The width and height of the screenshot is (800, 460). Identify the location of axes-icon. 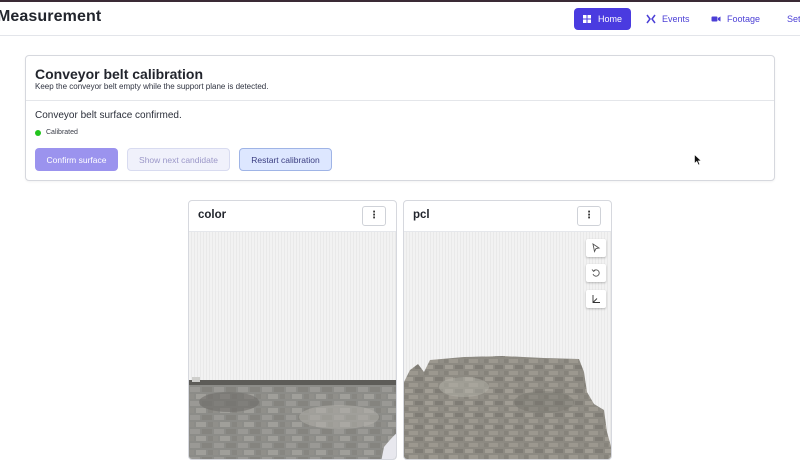
(596, 299).